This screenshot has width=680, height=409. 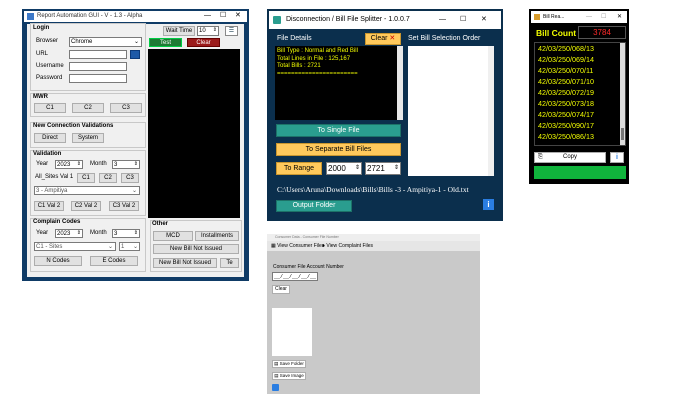 I want to click on n-codes-button: N Codes, so click(x=58, y=261).